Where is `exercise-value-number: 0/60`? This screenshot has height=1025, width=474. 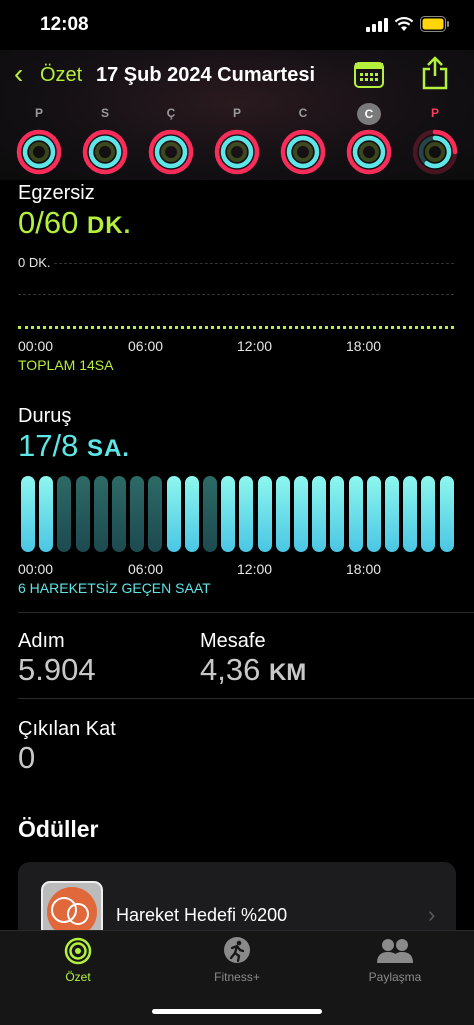
exercise-value-number: 0/60 is located at coordinates (48, 222).